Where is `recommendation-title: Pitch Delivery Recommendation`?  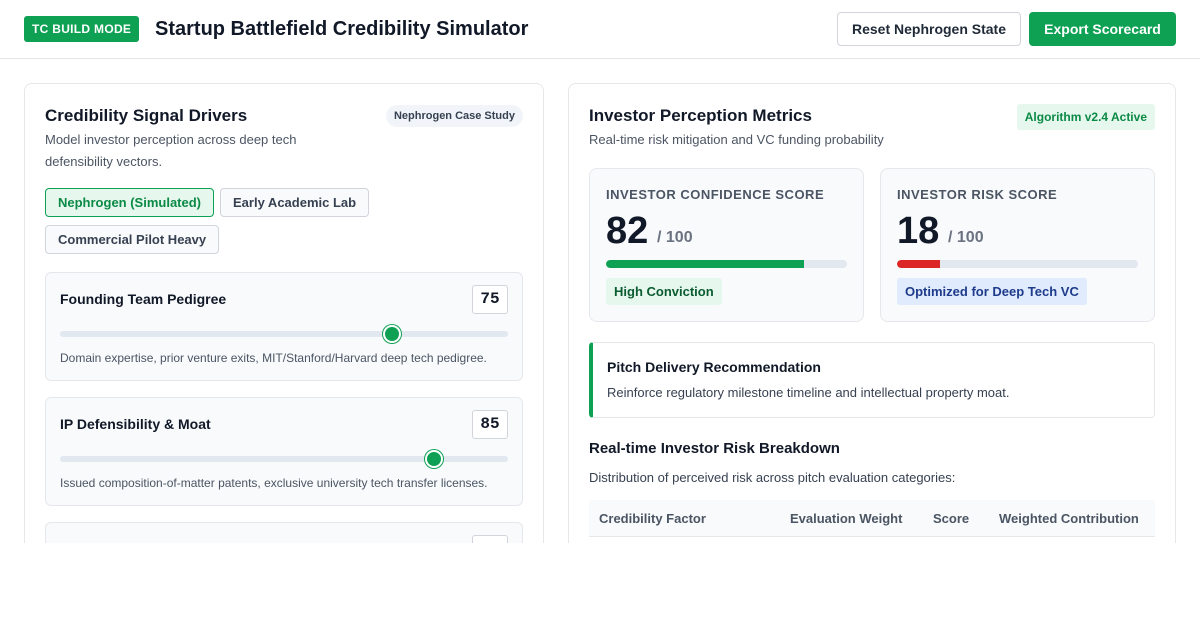 recommendation-title: Pitch Delivery Recommendation is located at coordinates (714, 367).